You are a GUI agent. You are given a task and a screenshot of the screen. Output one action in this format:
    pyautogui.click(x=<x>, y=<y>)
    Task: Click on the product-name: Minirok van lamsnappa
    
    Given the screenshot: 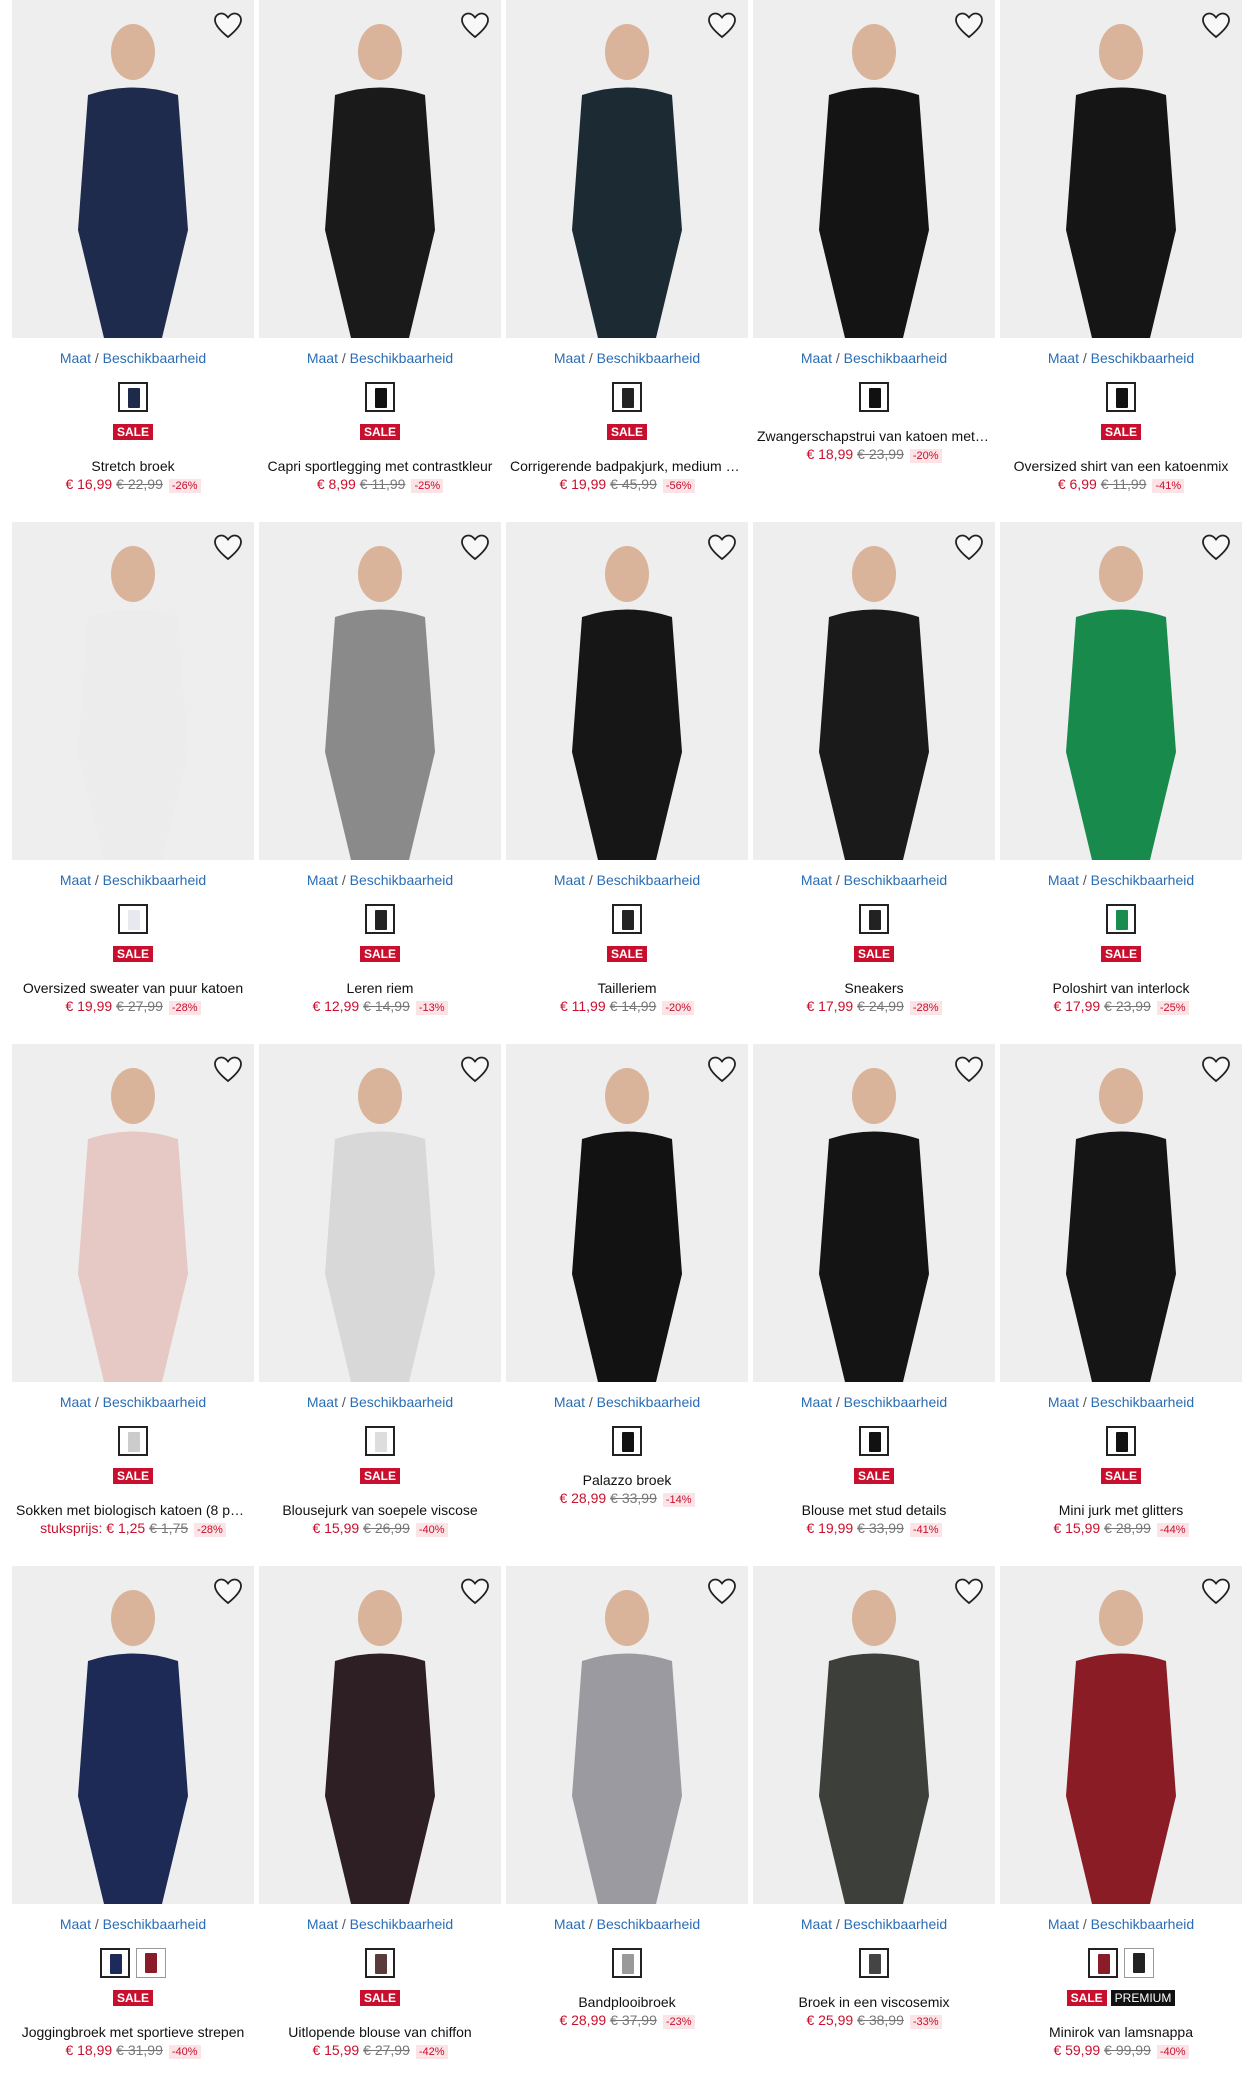 What is the action you would take?
    pyautogui.click(x=1121, y=2032)
    